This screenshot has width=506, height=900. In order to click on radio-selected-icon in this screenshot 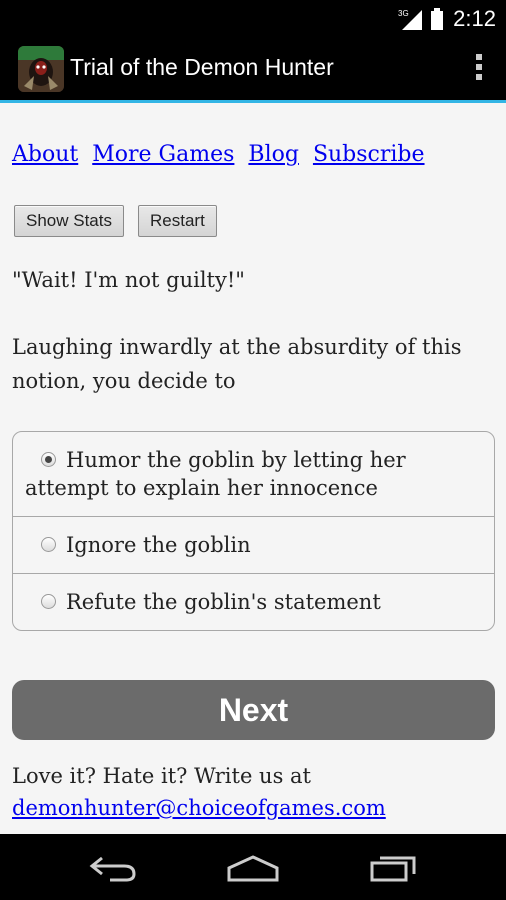, I will do `click(48, 459)`.